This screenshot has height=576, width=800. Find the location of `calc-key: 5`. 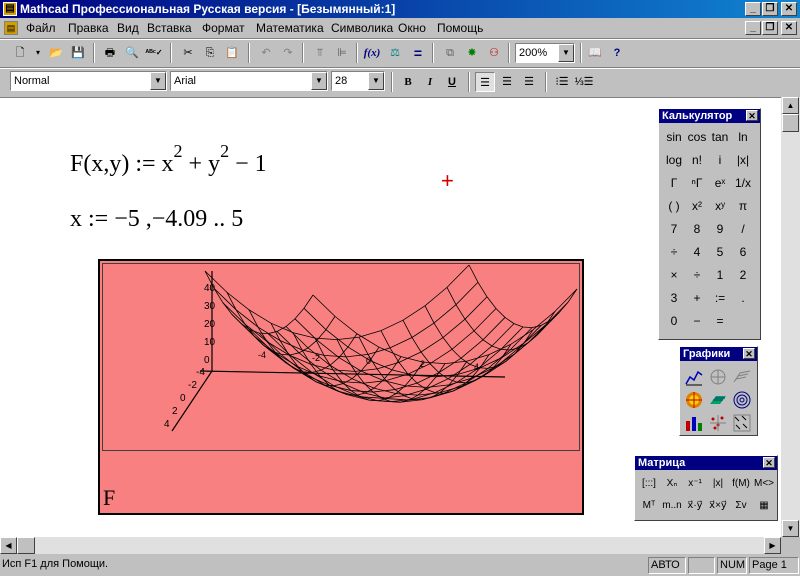

calc-key: 5 is located at coordinates (720, 252).